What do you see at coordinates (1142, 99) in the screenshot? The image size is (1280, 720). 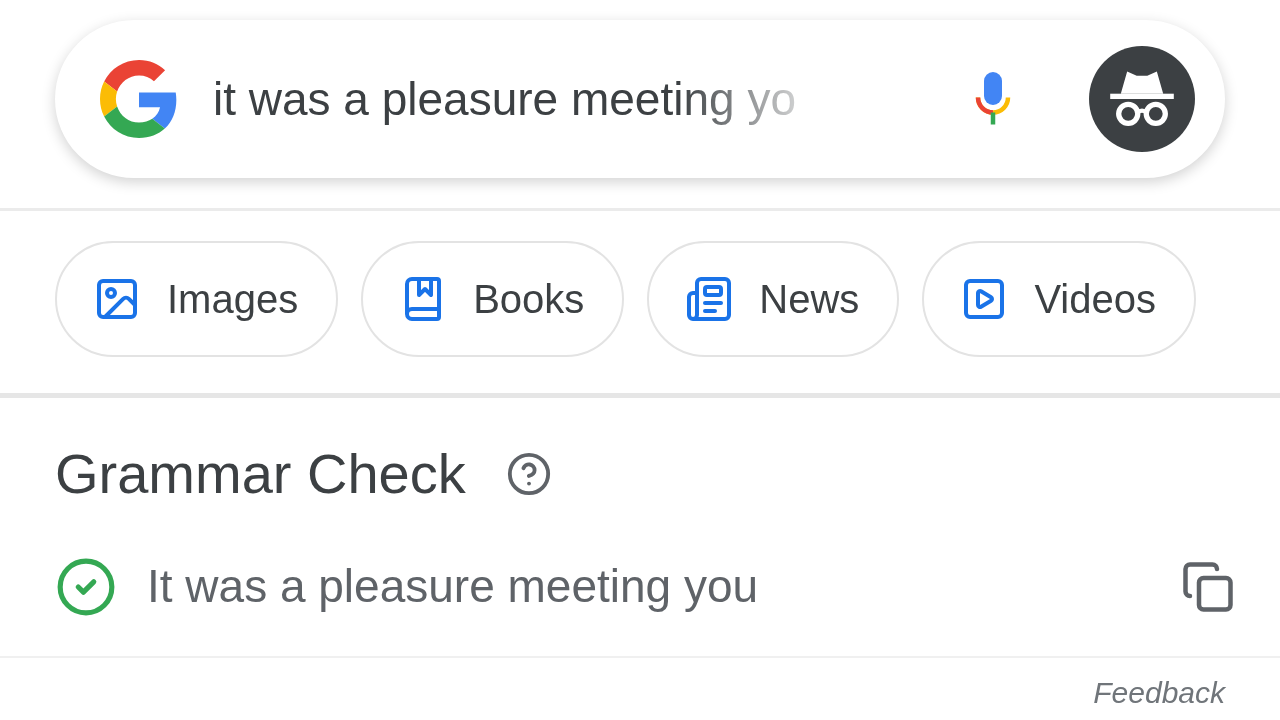 I see `incognito-icon` at bounding box center [1142, 99].